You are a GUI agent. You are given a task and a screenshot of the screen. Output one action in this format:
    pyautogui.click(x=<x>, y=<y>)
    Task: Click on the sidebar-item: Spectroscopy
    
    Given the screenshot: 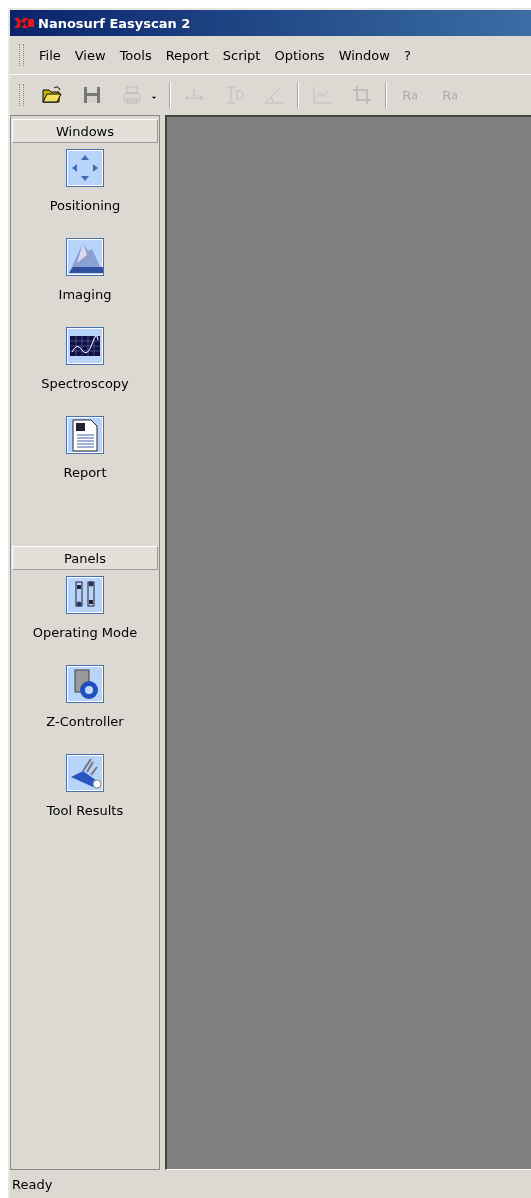 What is the action you would take?
    pyautogui.click(x=85, y=383)
    